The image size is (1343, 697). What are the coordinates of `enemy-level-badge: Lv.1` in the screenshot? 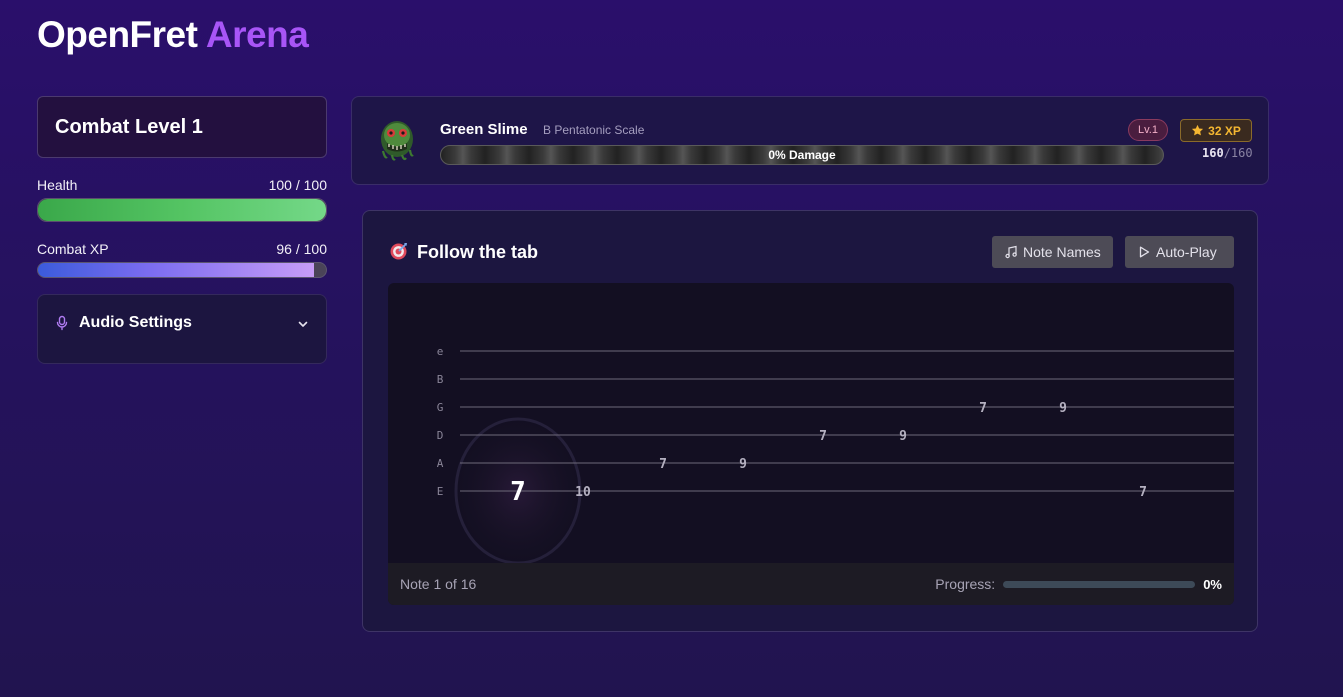 It's located at (1148, 130).